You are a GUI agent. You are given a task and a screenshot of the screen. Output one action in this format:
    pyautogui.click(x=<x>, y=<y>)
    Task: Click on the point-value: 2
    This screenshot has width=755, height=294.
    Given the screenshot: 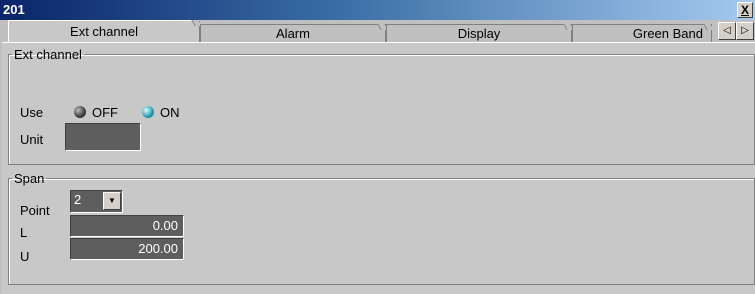 What is the action you would take?
    pyautogui.click(x=78, y=199)
    